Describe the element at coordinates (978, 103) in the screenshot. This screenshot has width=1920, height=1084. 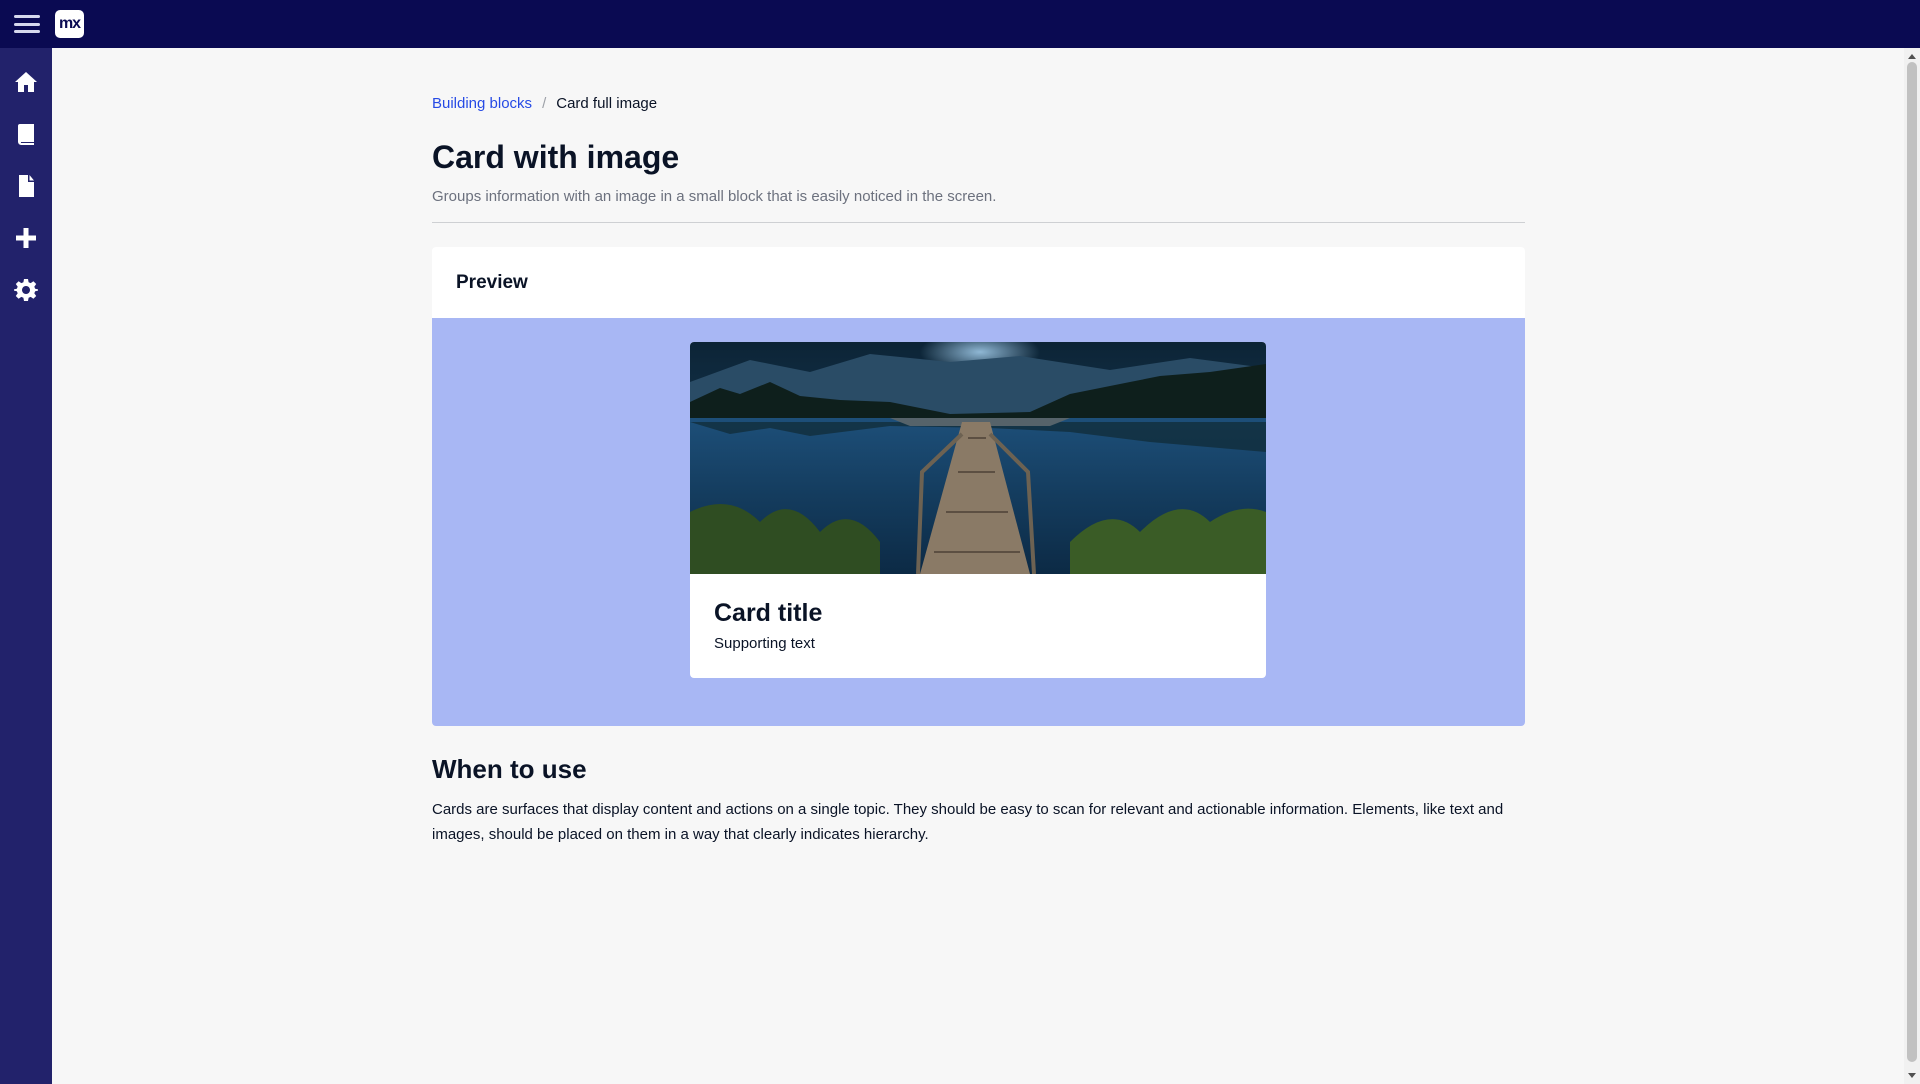
I see `breadcrumb: Building blocks / Card full image` at that location.